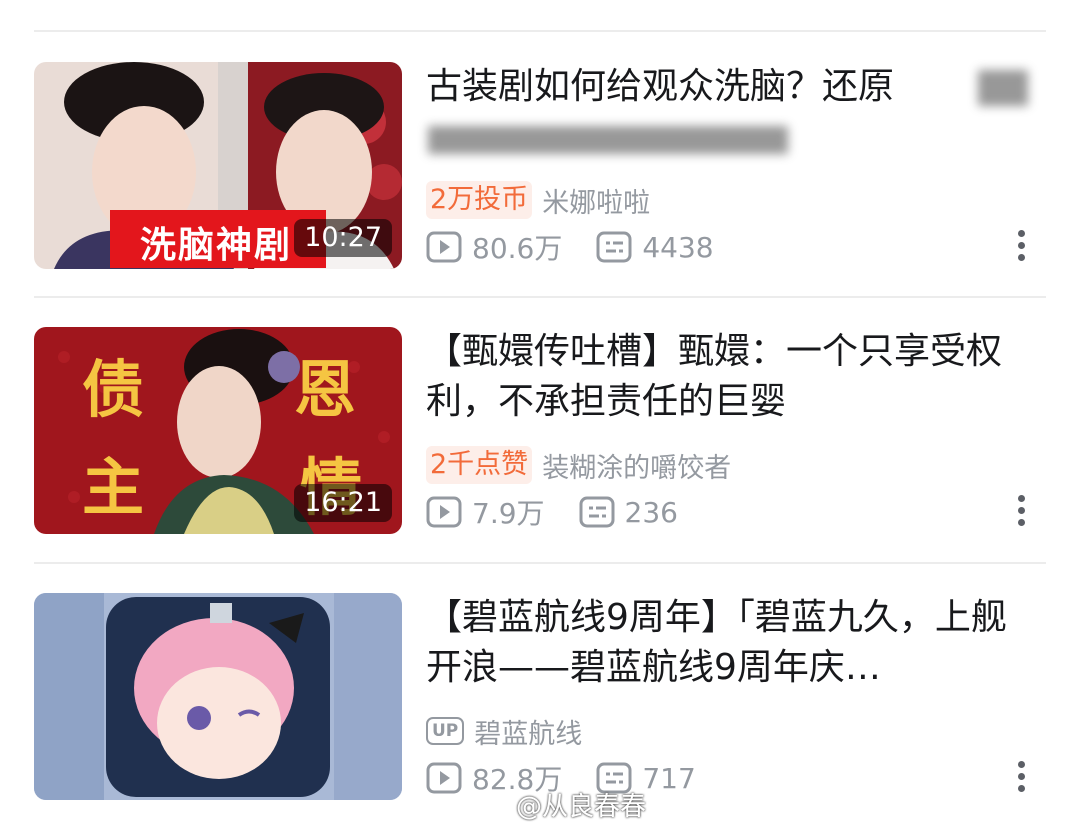 The image size is (1080, 828). What do you see at coordinates (540, 31) in the screenshot?
I see `divider-top` at bounding box center [540, 31].